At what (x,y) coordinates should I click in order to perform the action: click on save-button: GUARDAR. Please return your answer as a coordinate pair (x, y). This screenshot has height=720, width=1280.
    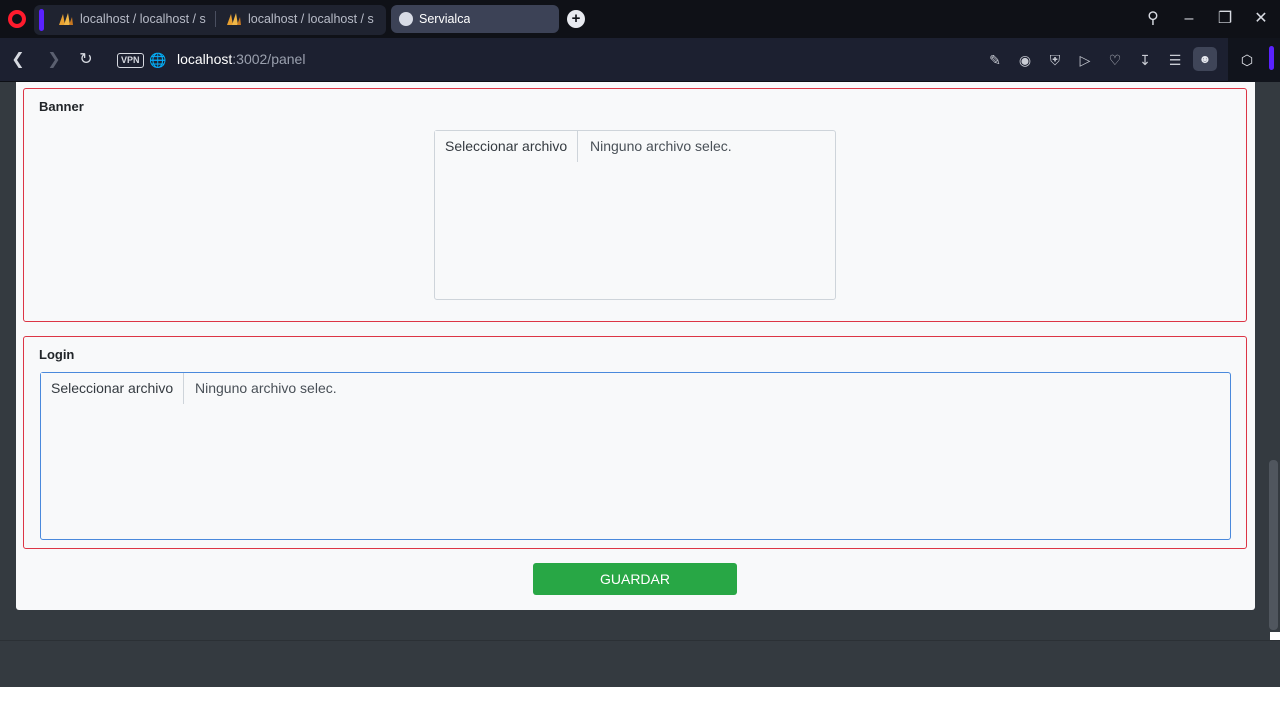
    Looking at the image, I should click on (635, 579).